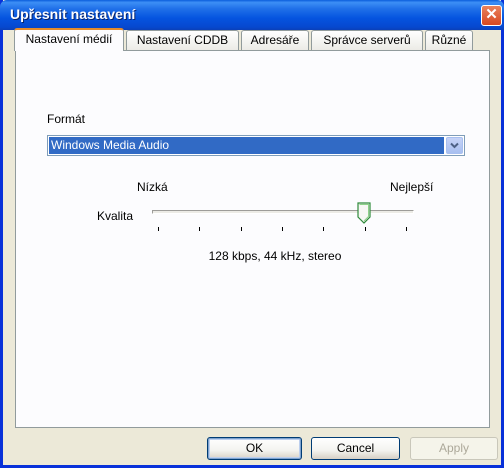 This screenshot has width=504, height=468. I want to click on quality-slider-track, so click(283, 212).